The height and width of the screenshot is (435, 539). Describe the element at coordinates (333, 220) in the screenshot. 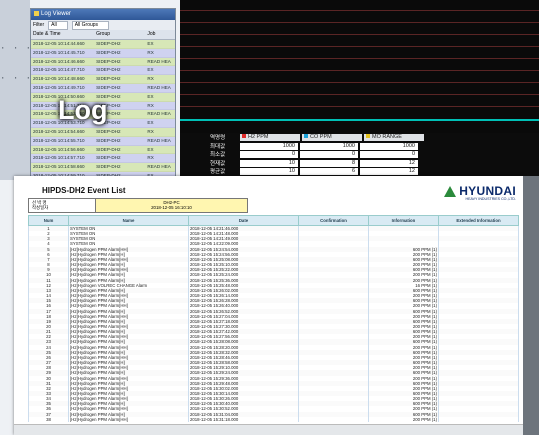

I see `column-header-confirmation: Confirmation` at that location.